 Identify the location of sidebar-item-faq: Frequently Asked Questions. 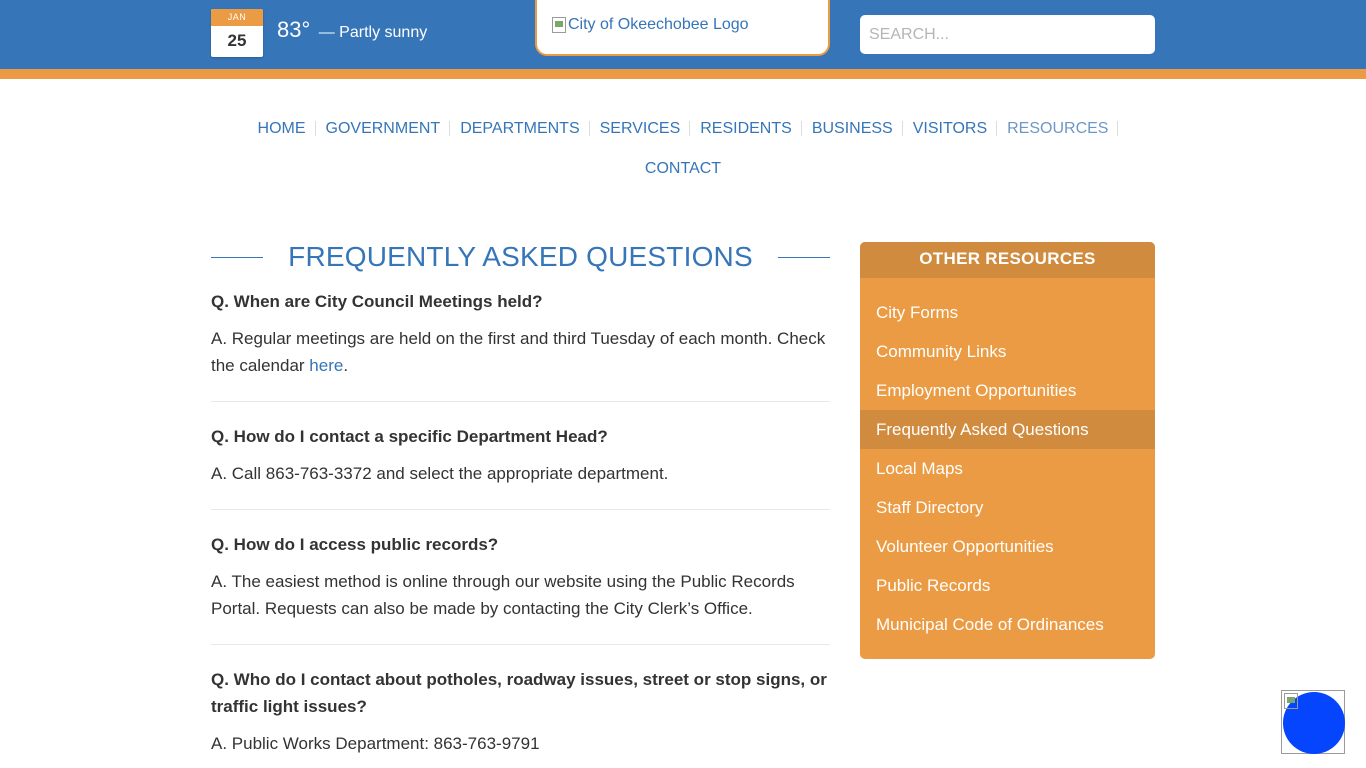
(1007, 429).